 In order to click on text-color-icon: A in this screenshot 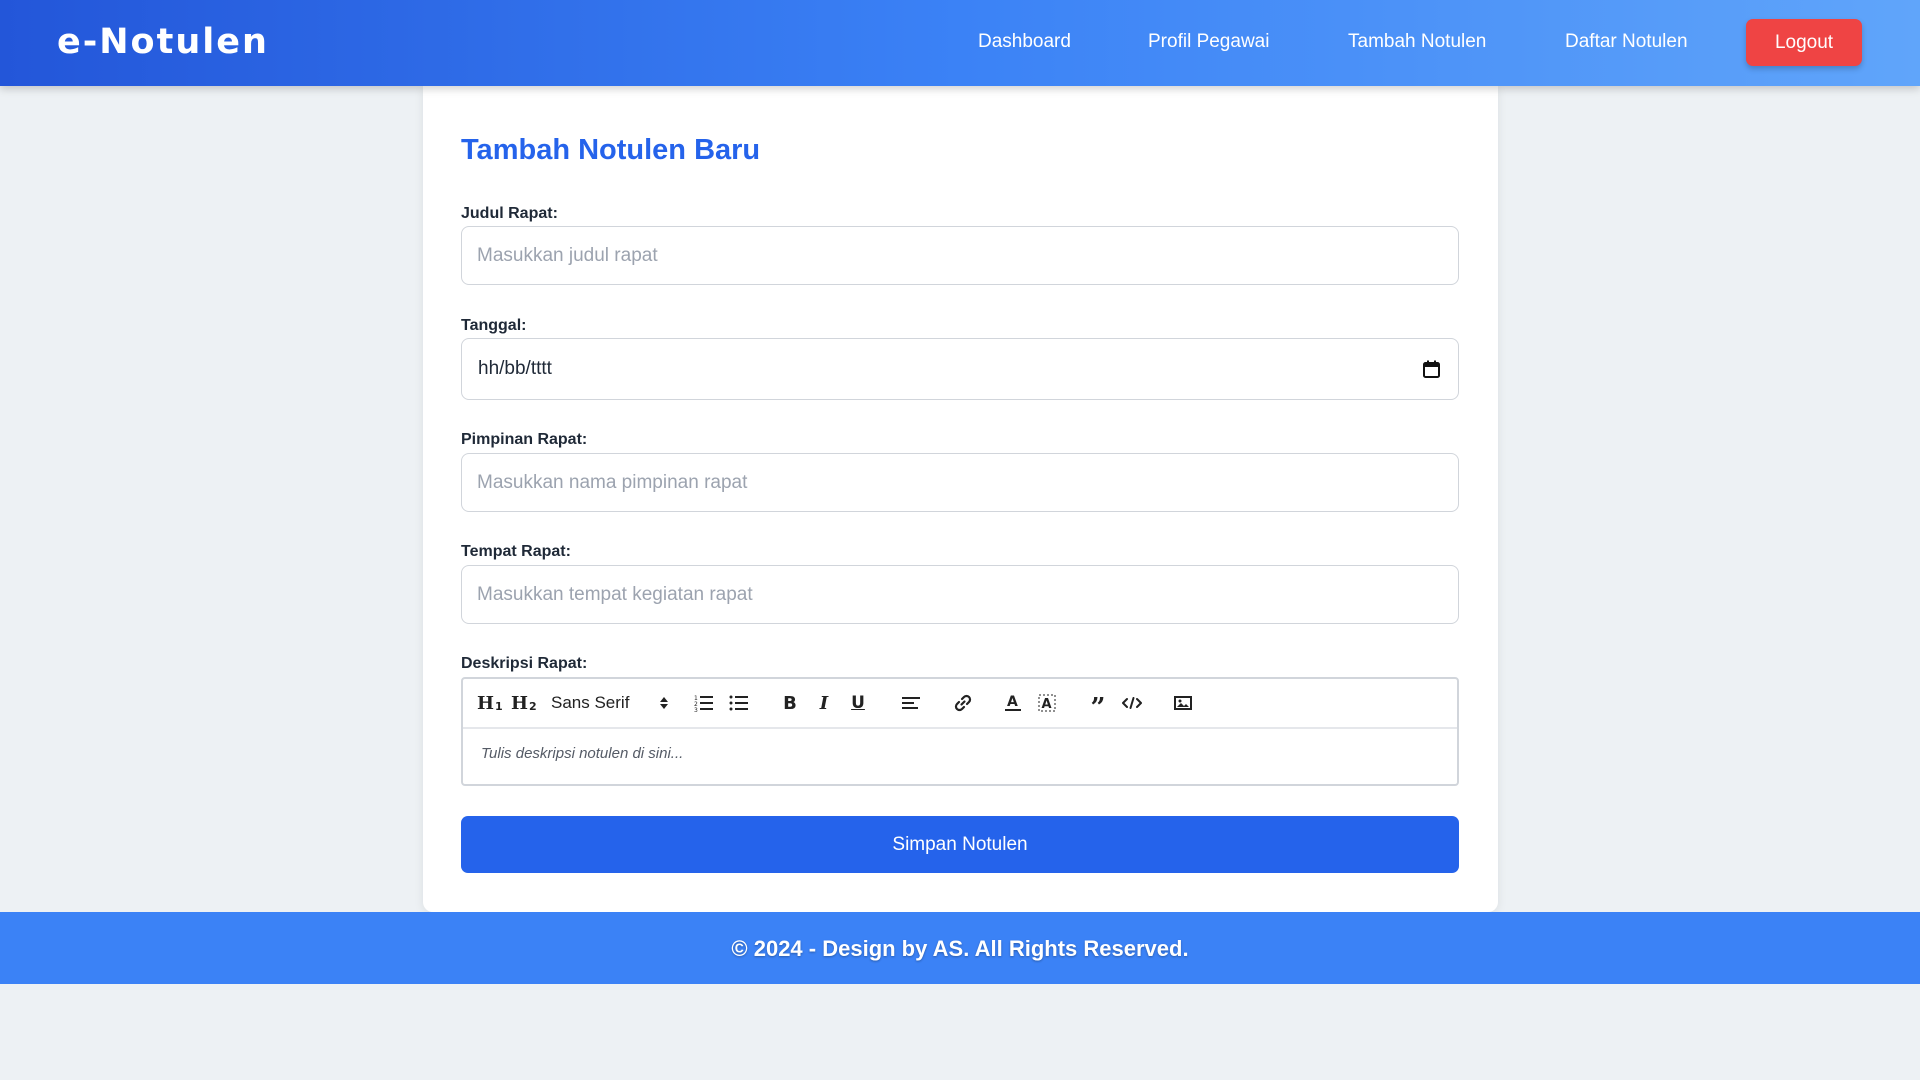, I will do `click(1013, 703)`.